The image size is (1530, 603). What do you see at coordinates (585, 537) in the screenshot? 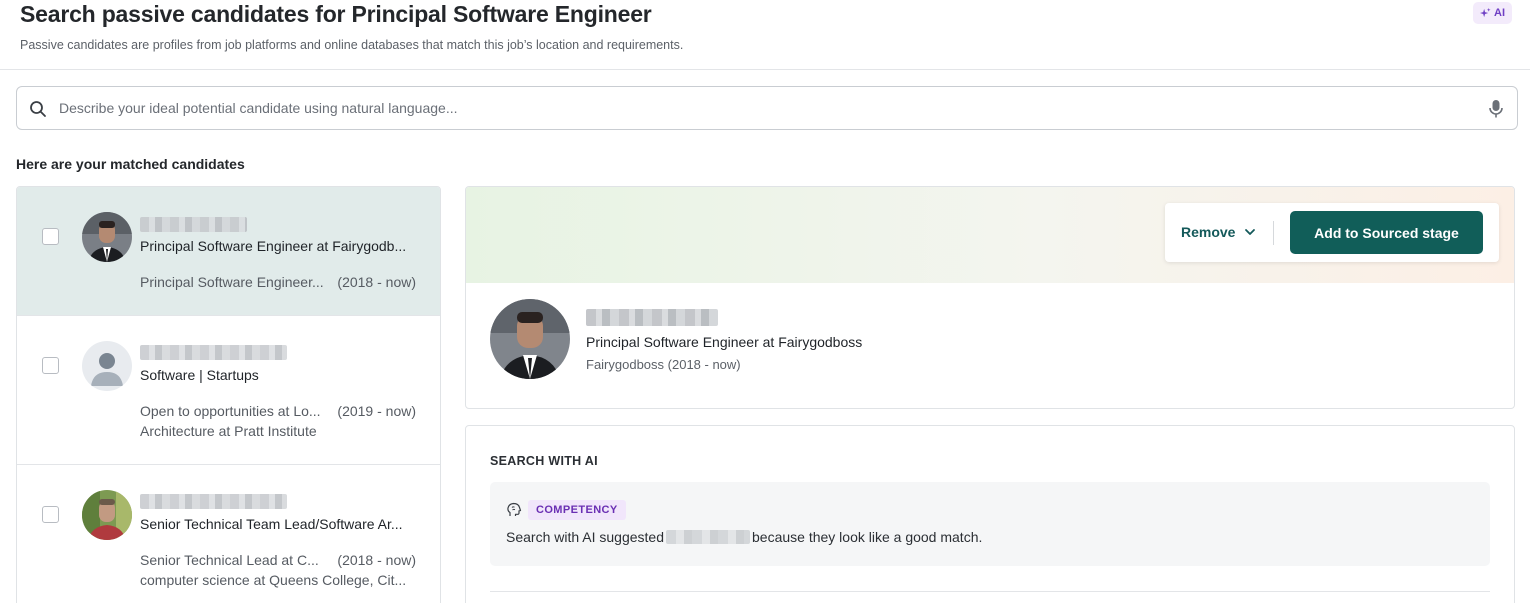
I see `ai-reason-prefix: Search with AI suggested` at bounding box center [585, 537].